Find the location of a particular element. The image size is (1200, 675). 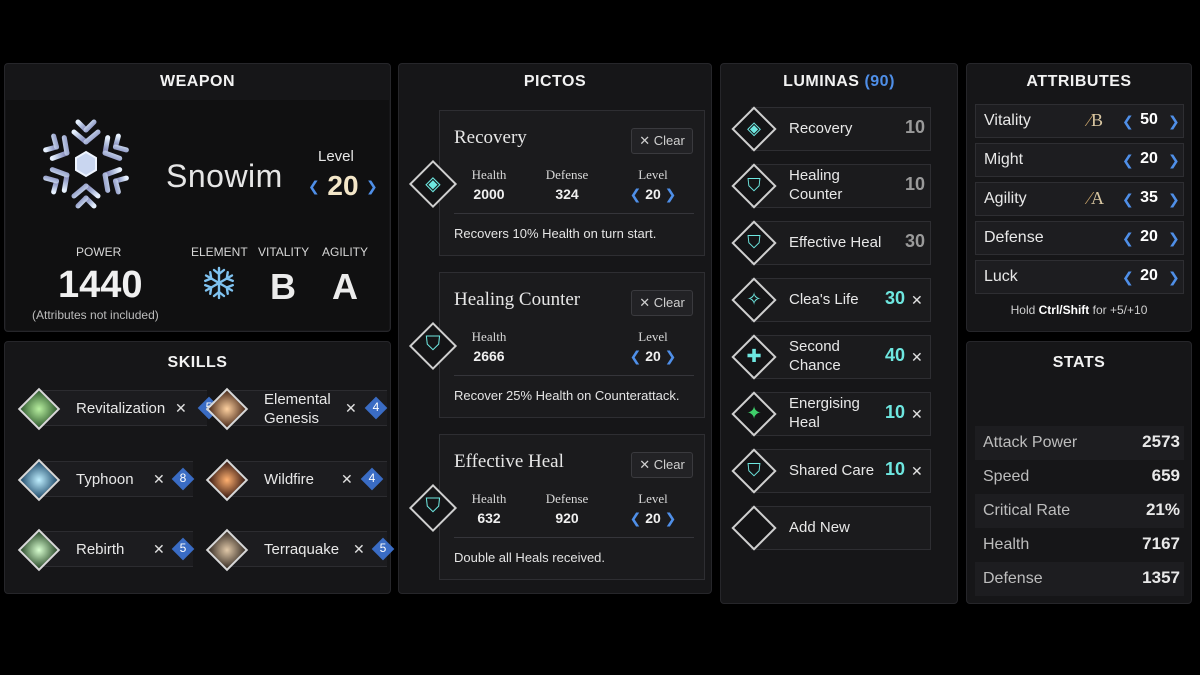

skill-slot: Rebirth ✕ 5 is located at coordinates (106, 550).